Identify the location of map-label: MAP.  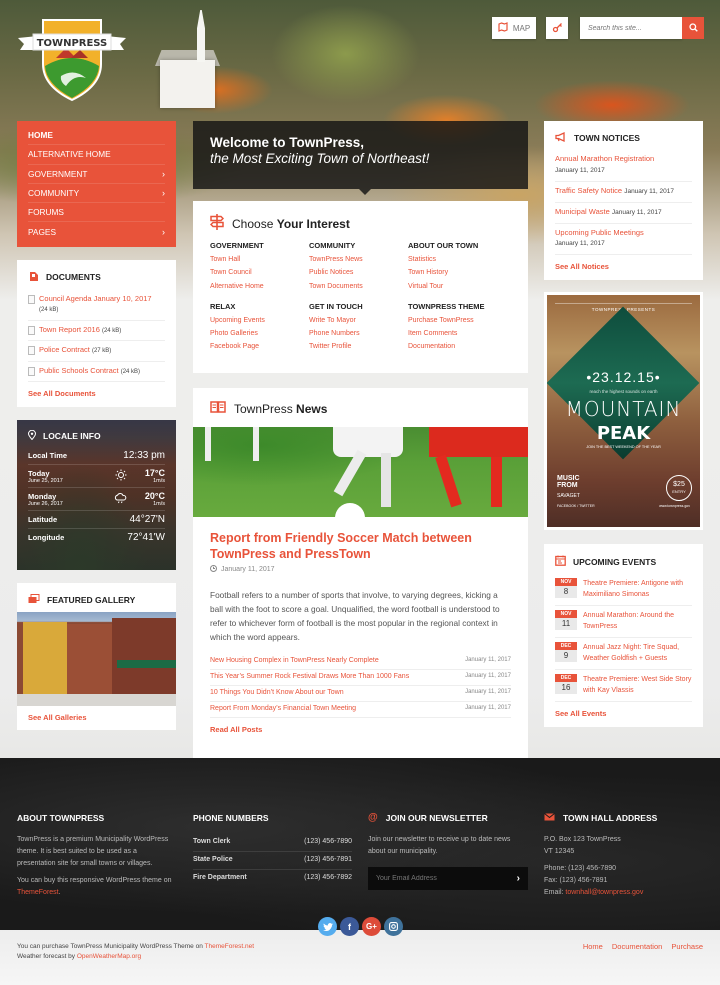
(521, 28).